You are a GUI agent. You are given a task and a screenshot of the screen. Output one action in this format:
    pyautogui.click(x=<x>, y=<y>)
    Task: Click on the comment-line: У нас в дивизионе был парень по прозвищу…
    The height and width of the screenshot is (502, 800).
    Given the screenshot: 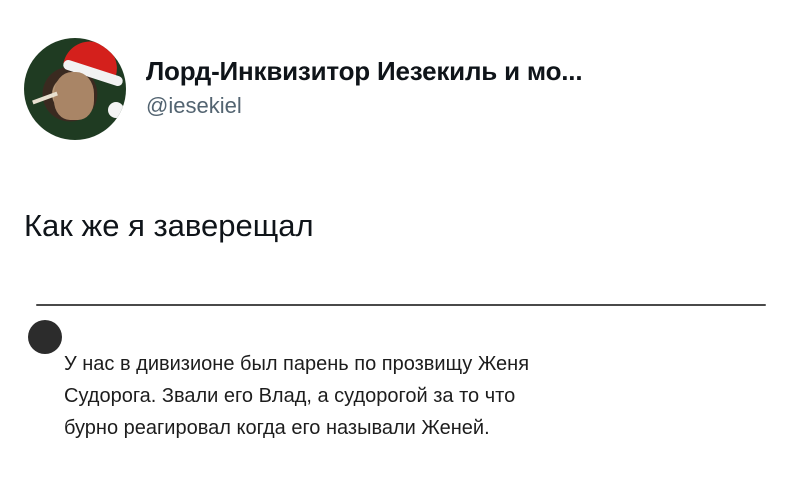 What is the action you would take?
    pyautogui.click(x=297, y=364)
    